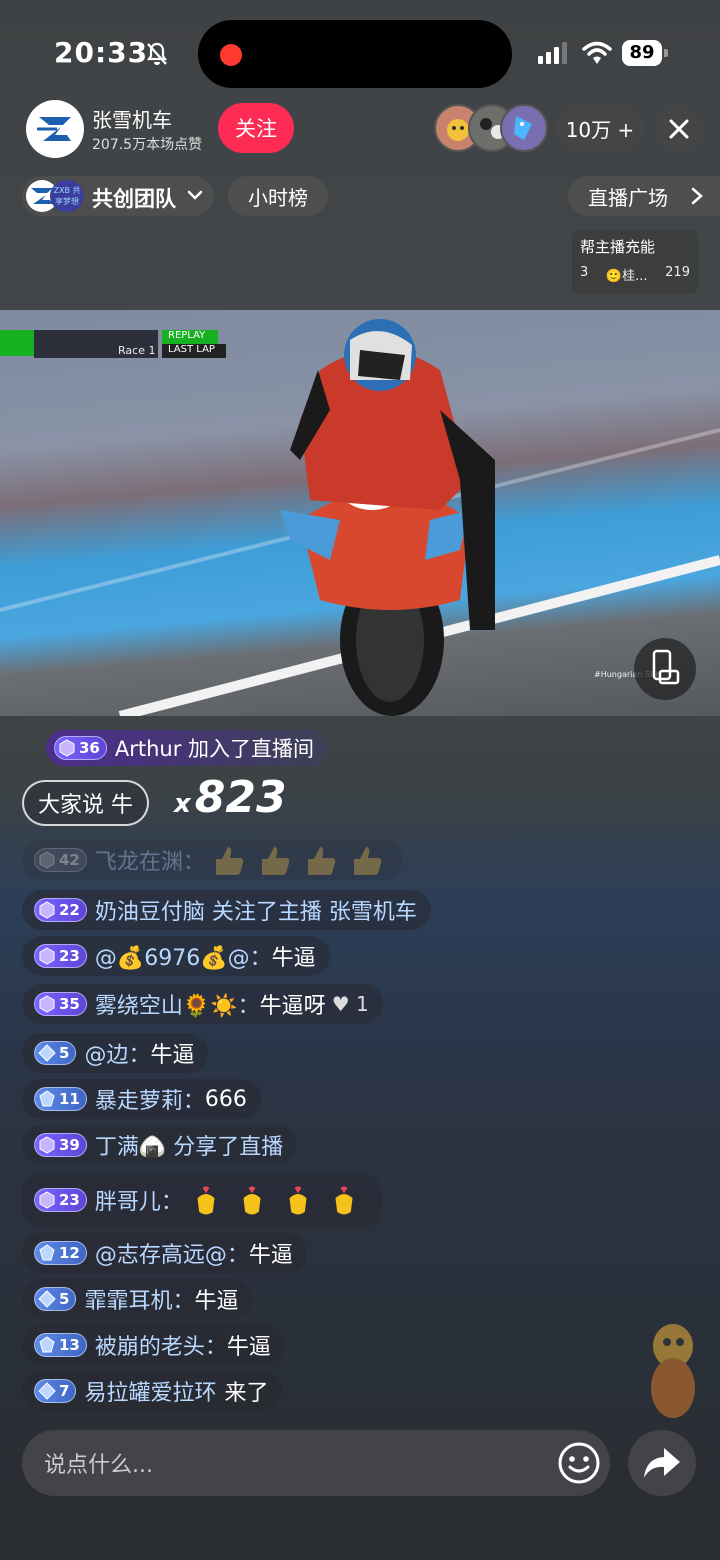 This screenshot has width=720, height=1560. I want to click on level-gem-icon, so click(67, 748).